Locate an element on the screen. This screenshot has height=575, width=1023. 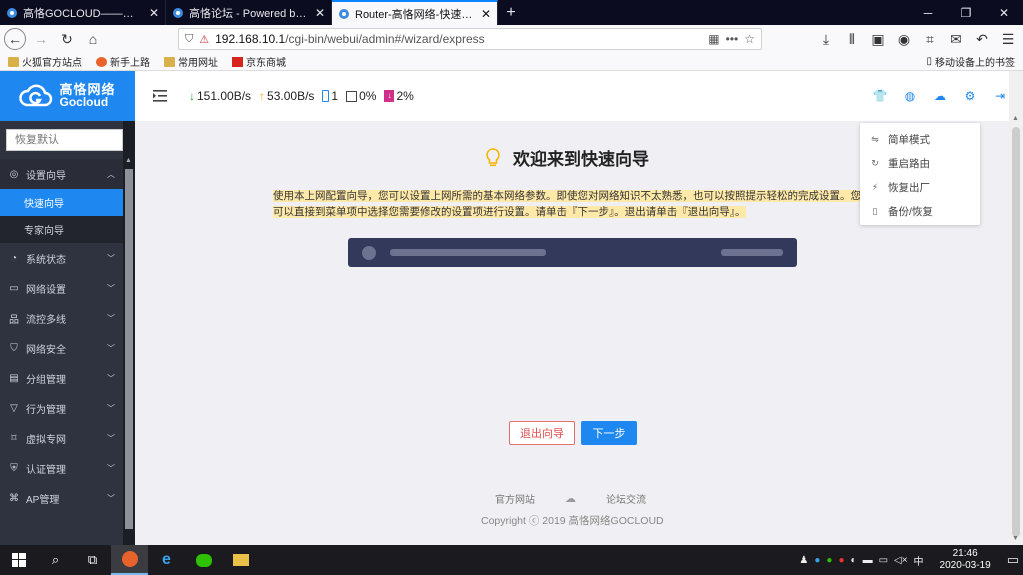
globe-icon: ◍ is located at coordinates (910, 96).